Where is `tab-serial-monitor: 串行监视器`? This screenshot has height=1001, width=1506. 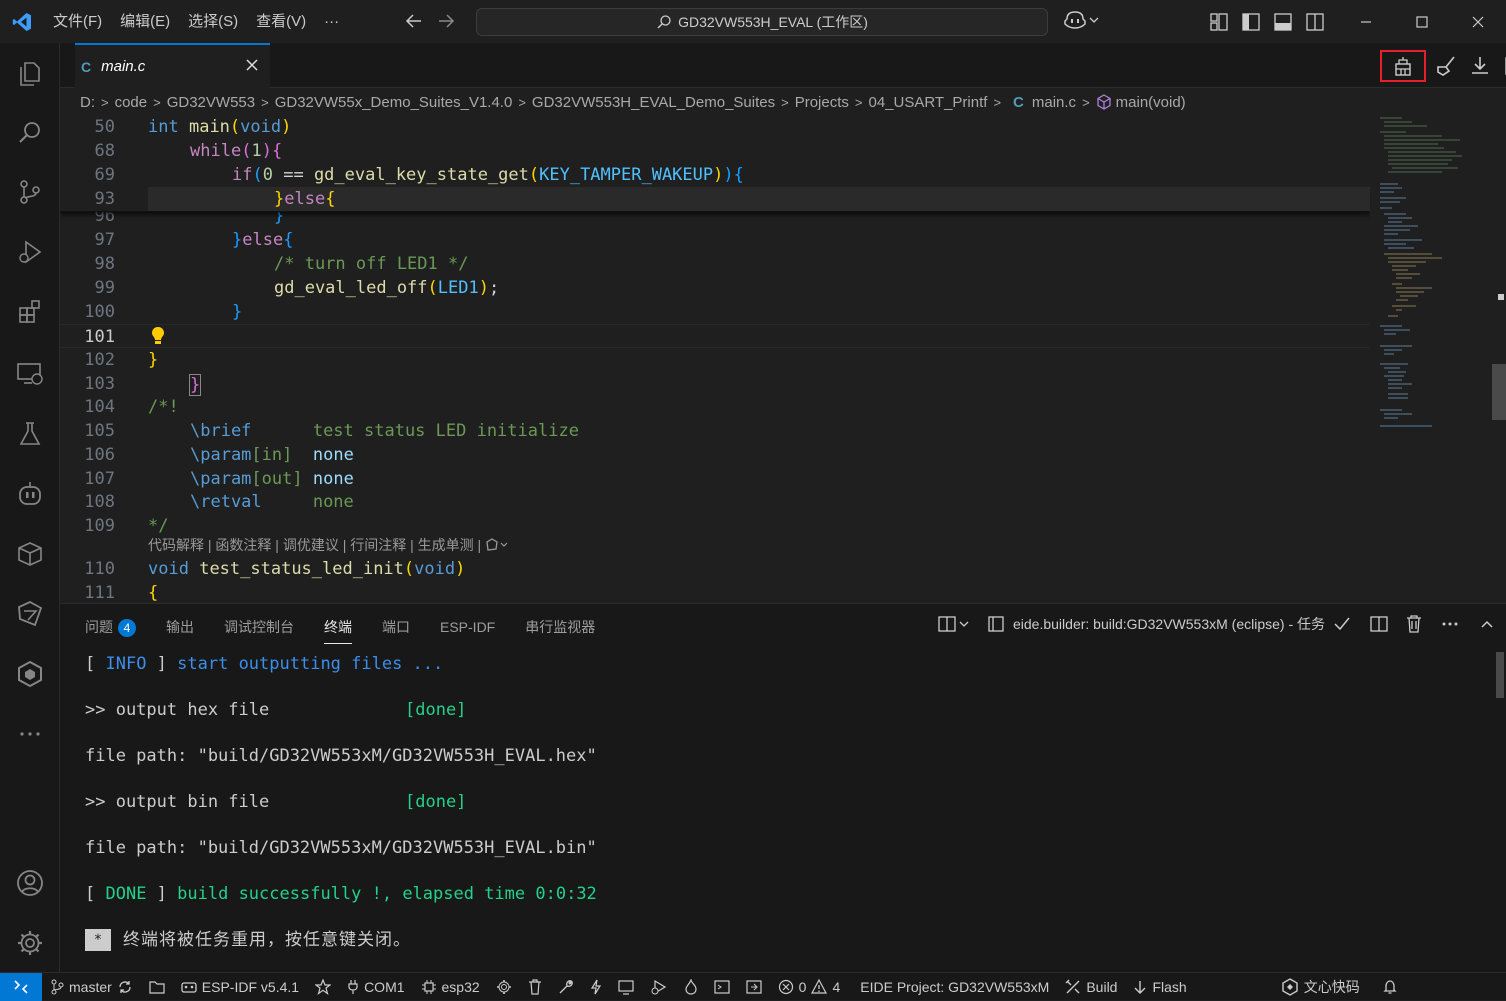 tab-serial-monitor: 串行监视器 is located at coordinates (560, 628).